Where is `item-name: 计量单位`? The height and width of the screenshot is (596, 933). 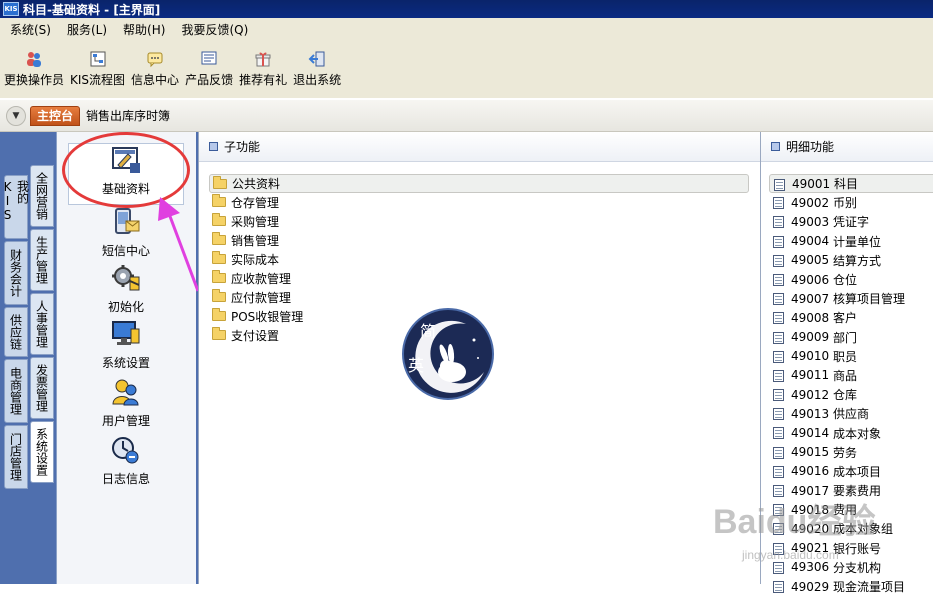 item-name: 计量单位 is located at coordinates (857, 241).